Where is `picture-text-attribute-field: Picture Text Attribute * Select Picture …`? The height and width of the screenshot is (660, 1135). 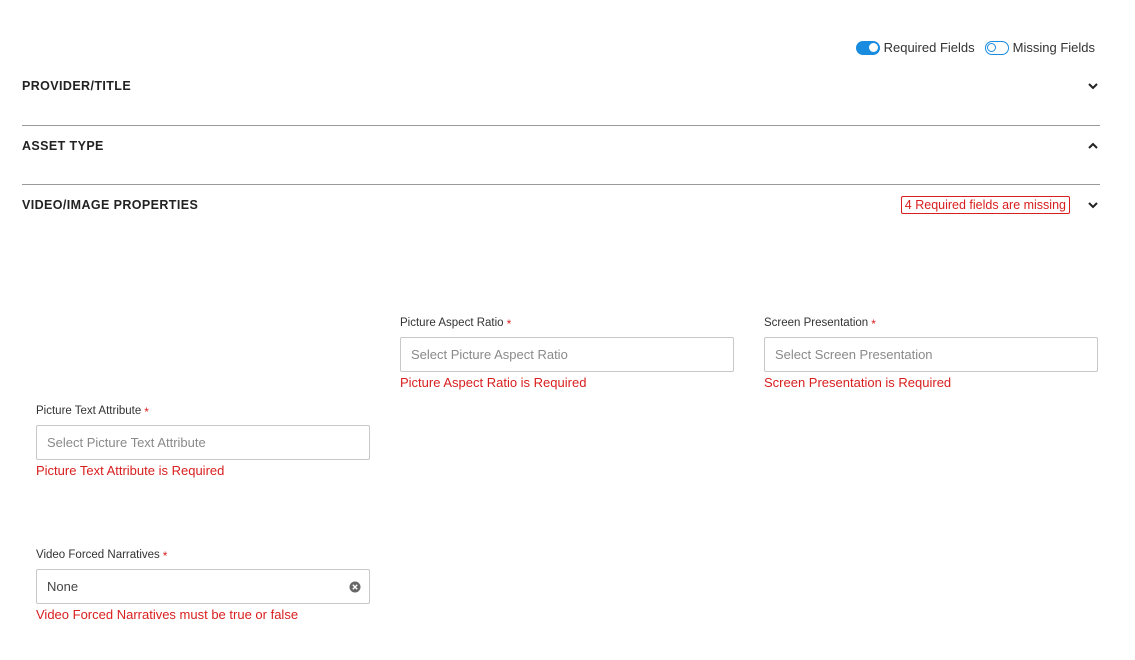 picture-text-attribute-field: Picture Text Attribute * Select Picture … is located at coordinates (203, 441).